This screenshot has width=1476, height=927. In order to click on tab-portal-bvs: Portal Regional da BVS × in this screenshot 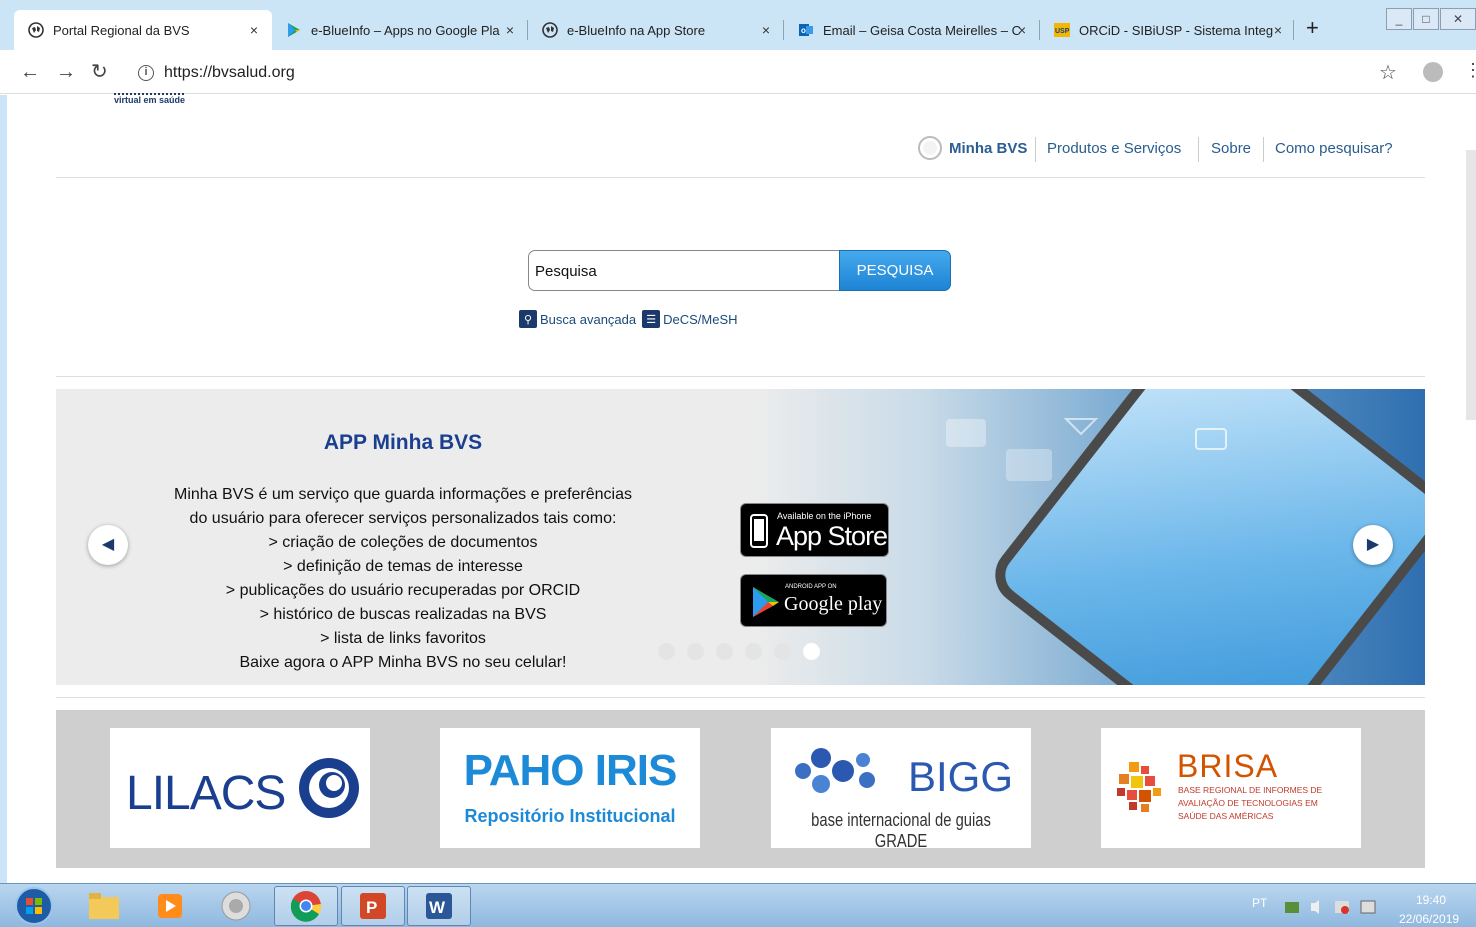, I will do `click(143, 30)`.